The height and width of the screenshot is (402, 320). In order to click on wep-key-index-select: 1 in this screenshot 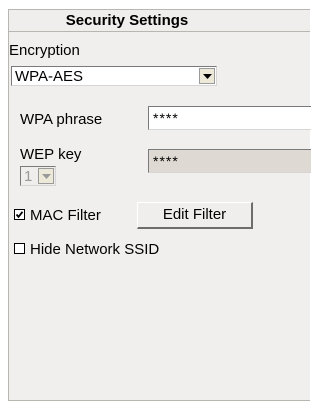, I will do `click(38, 176)`.